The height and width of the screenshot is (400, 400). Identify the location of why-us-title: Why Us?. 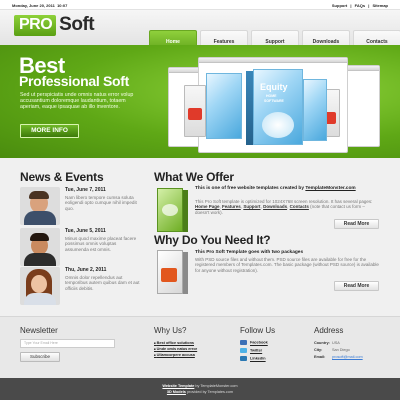
(170, 330).